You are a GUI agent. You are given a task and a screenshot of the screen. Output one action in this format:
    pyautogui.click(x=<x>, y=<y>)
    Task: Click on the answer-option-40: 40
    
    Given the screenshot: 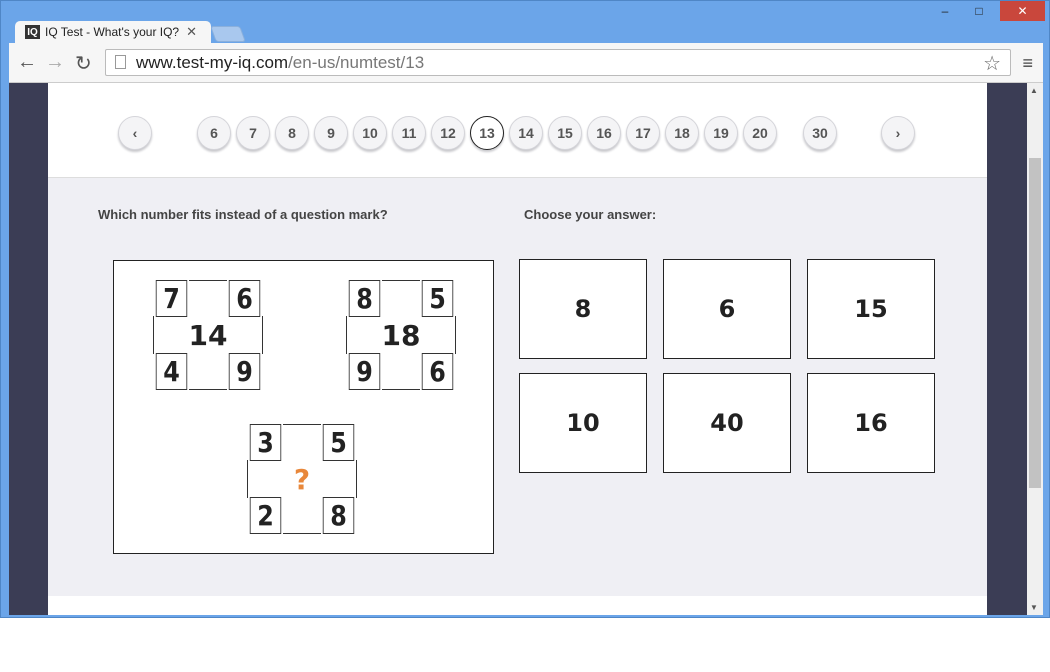 What is the action you would take?
    pyautogui.click(x=727, y=423)
    